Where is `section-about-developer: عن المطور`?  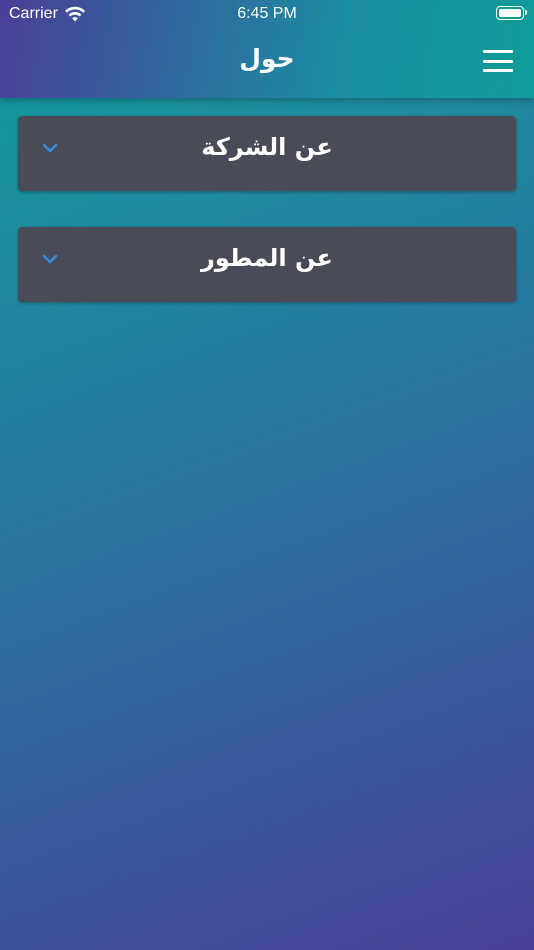
section-about-developer: عن المطور is located at coordinates (267, 264).